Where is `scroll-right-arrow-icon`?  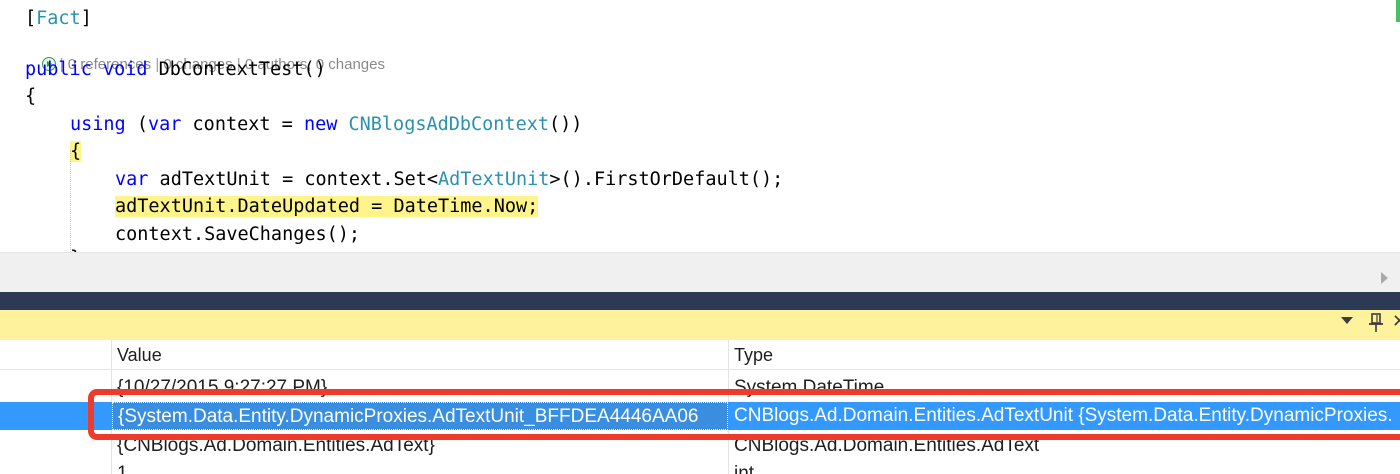 scroll-right-arrow-icon is located at coordinates (1384, 278).